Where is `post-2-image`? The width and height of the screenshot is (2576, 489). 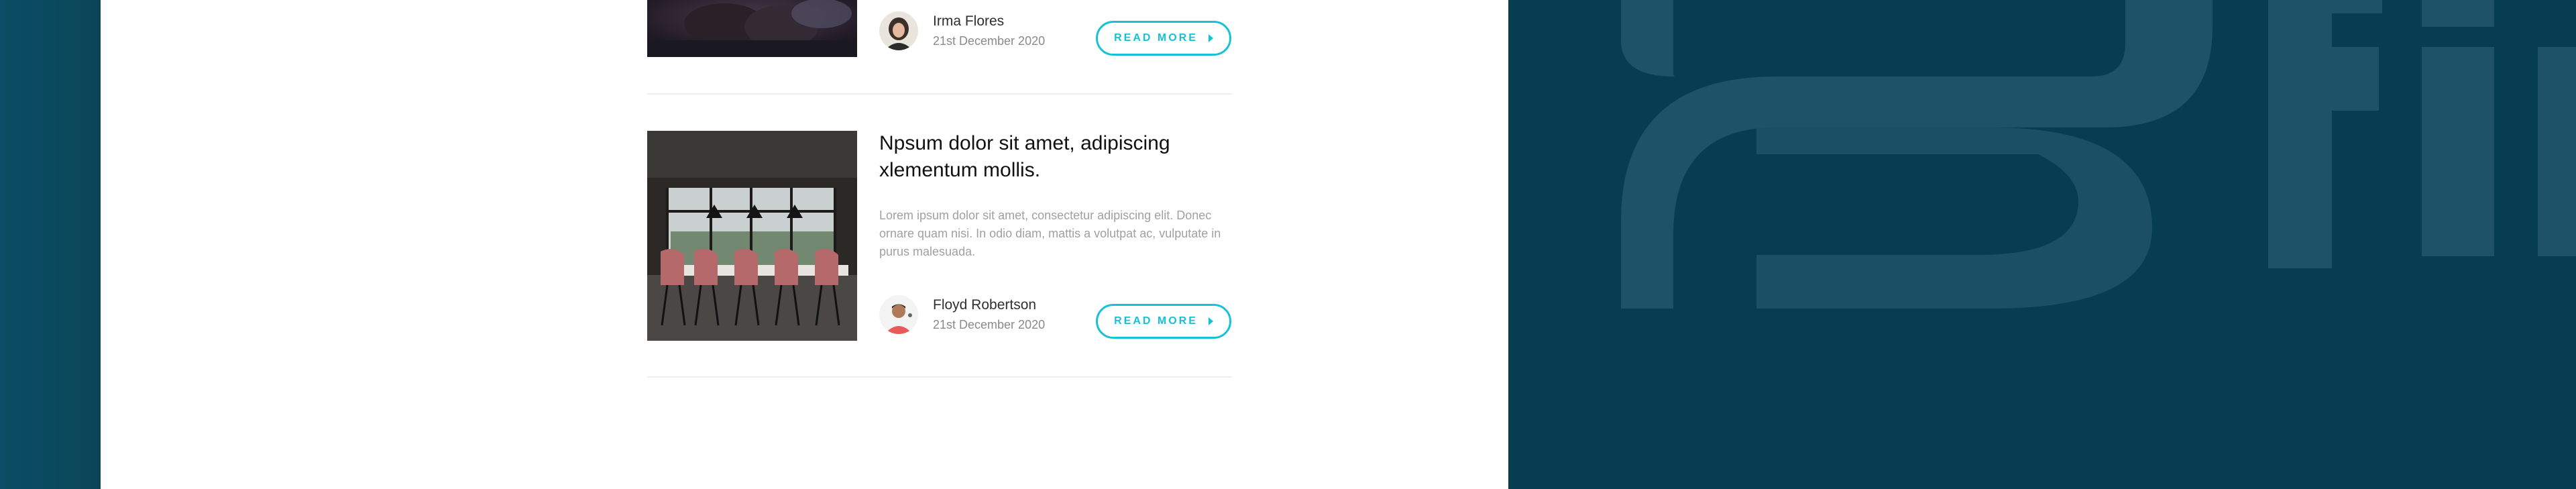
post-2-image is located at coordinates (752, 236).